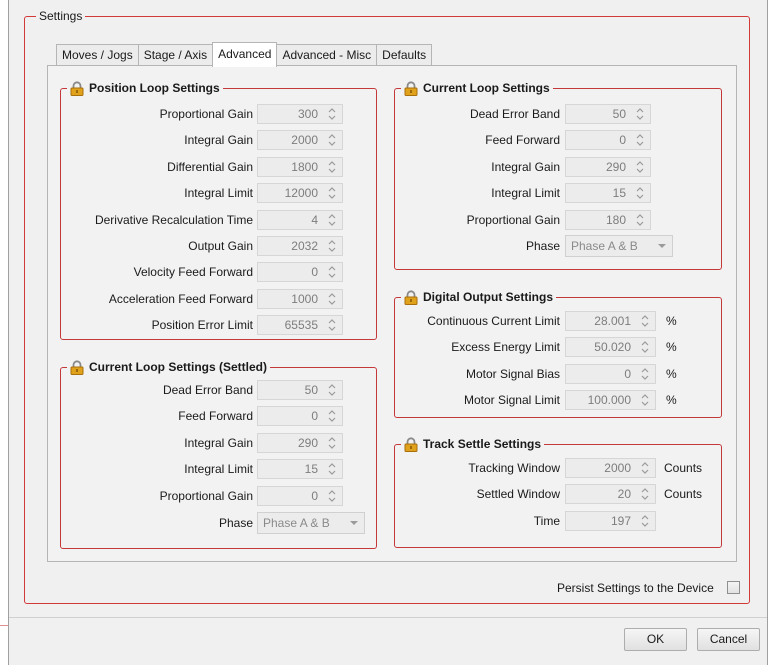 This screenshot has width=776, height=665. Describe the element at coordinates (388, 617) in the screenshot. I see `footer-divider` at that location.